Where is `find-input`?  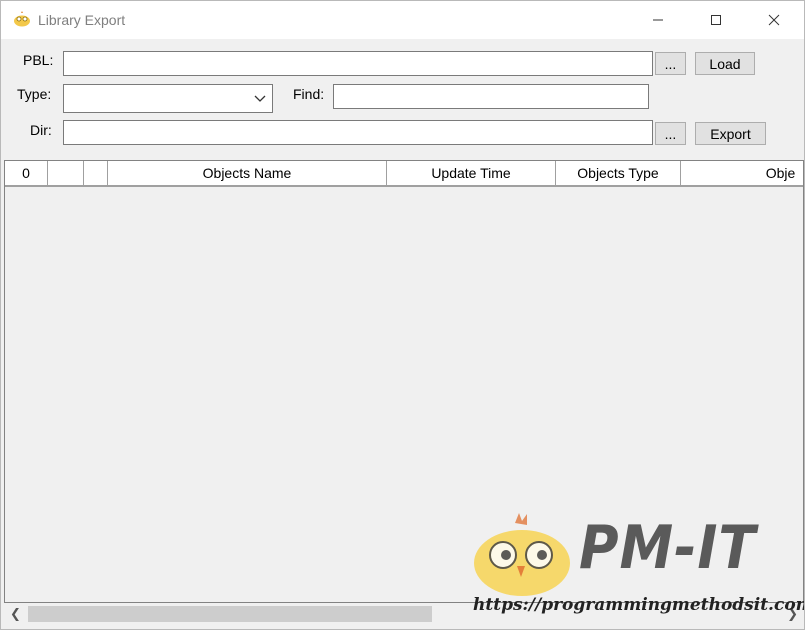 find-input is located at coordinates (491, 96).